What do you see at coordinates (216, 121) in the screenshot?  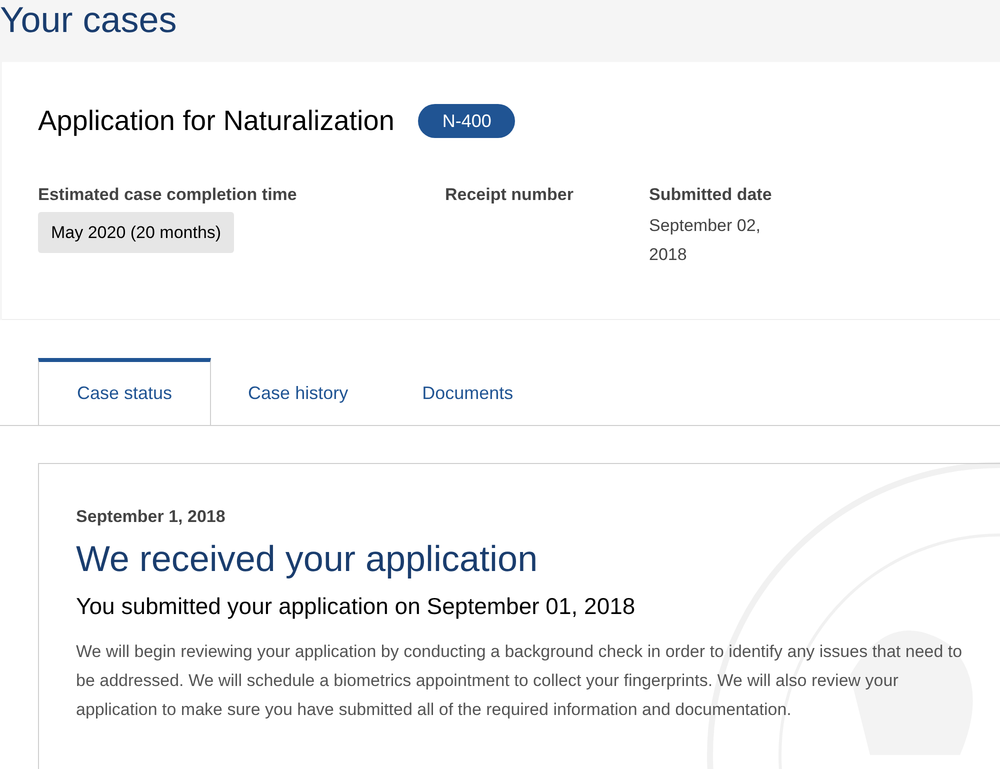 I see `case-title: Application for Naturalization` at bounding box center [216, 121].